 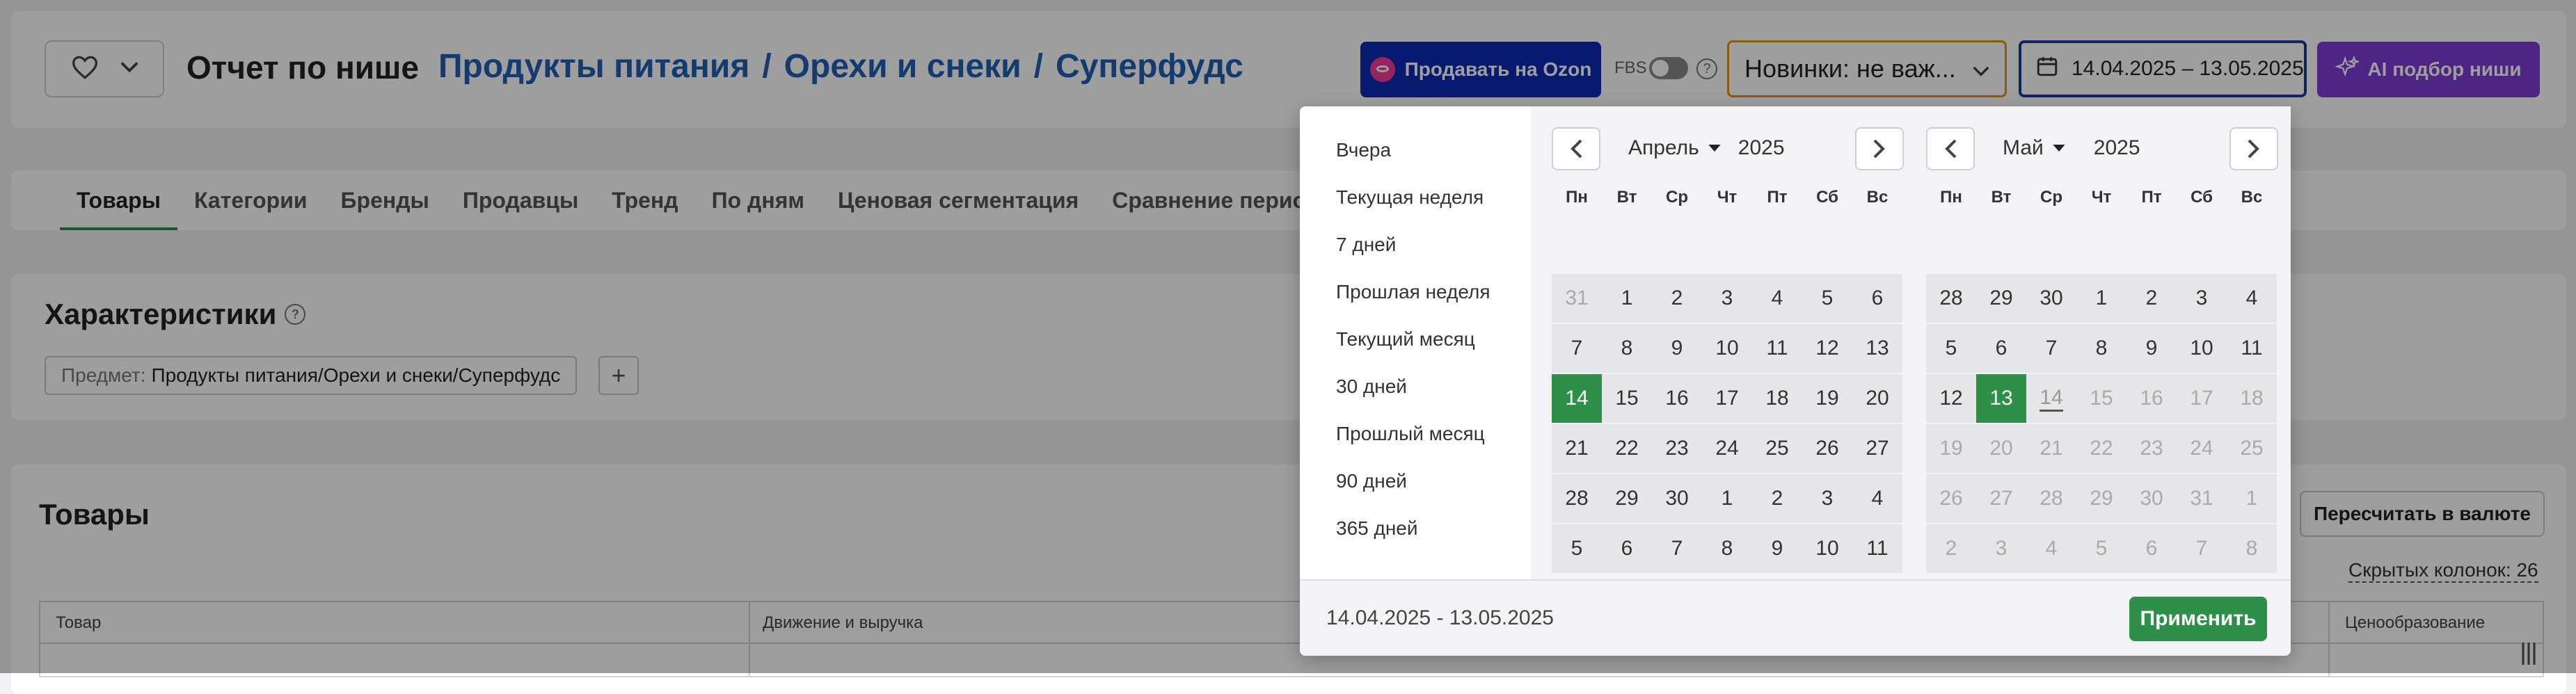 I want to click on preset-item: 365 дней, so click(x=1377, y=528).